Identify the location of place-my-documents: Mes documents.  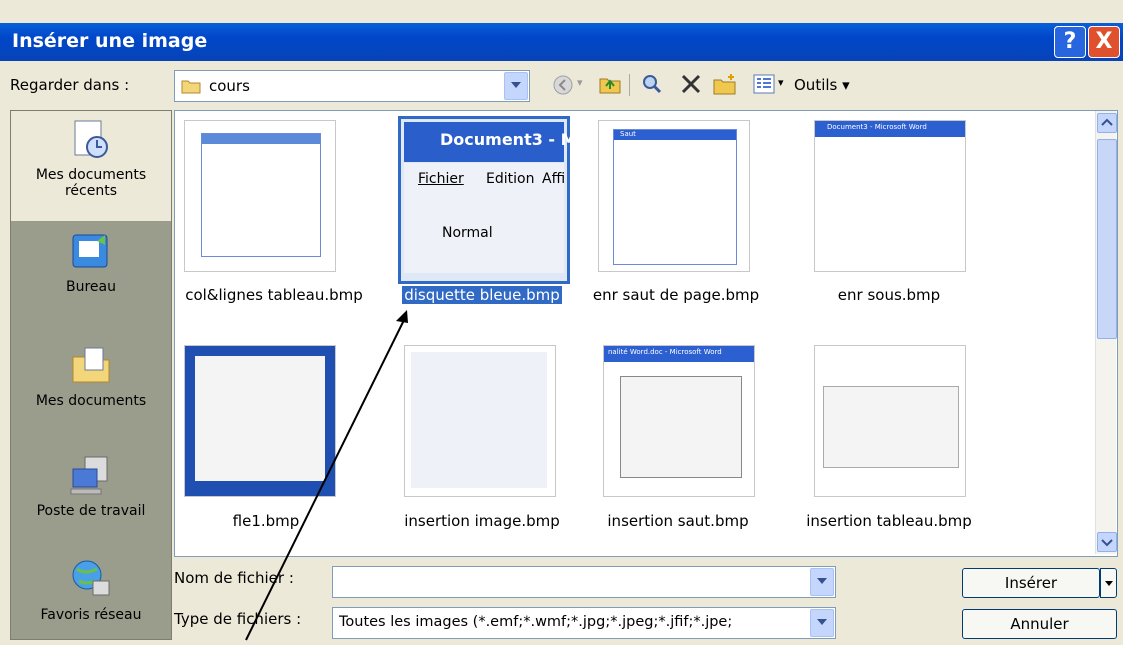
(91, 392).